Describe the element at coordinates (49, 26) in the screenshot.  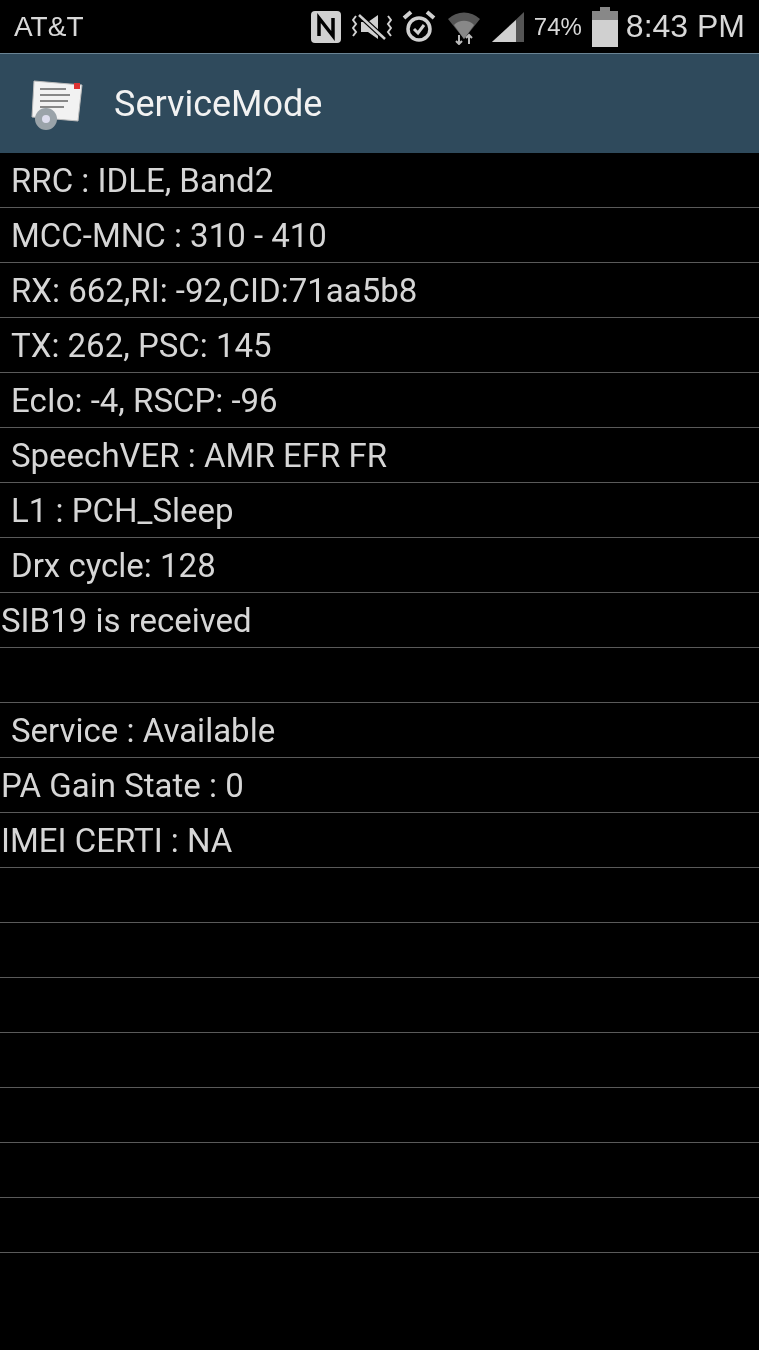
I see `carrier-name: AT&T` at that location.